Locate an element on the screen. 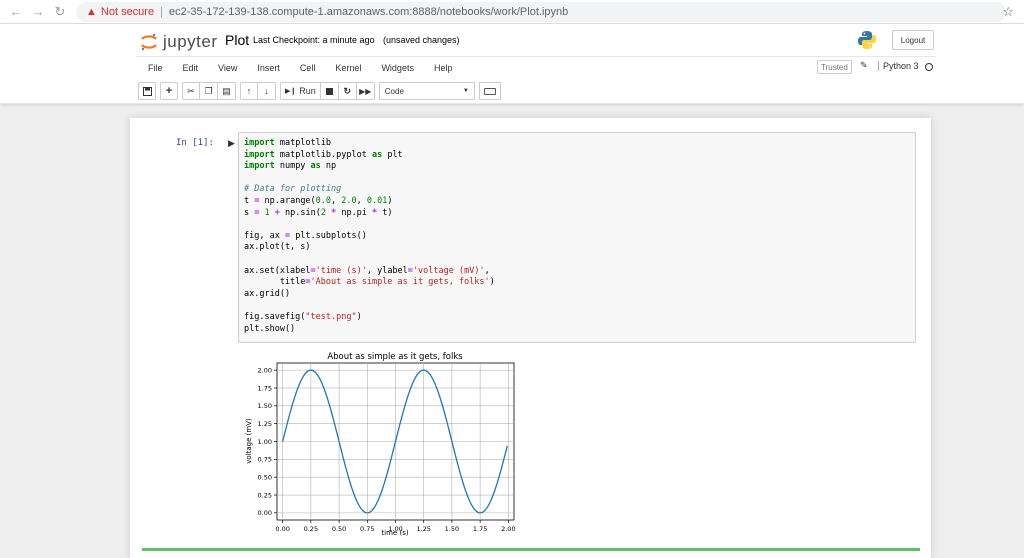 This screenshot has width=1024, height=558. checkpoint-status: Last Checkpoint: a minute ago is located at coordinates (314, 40).